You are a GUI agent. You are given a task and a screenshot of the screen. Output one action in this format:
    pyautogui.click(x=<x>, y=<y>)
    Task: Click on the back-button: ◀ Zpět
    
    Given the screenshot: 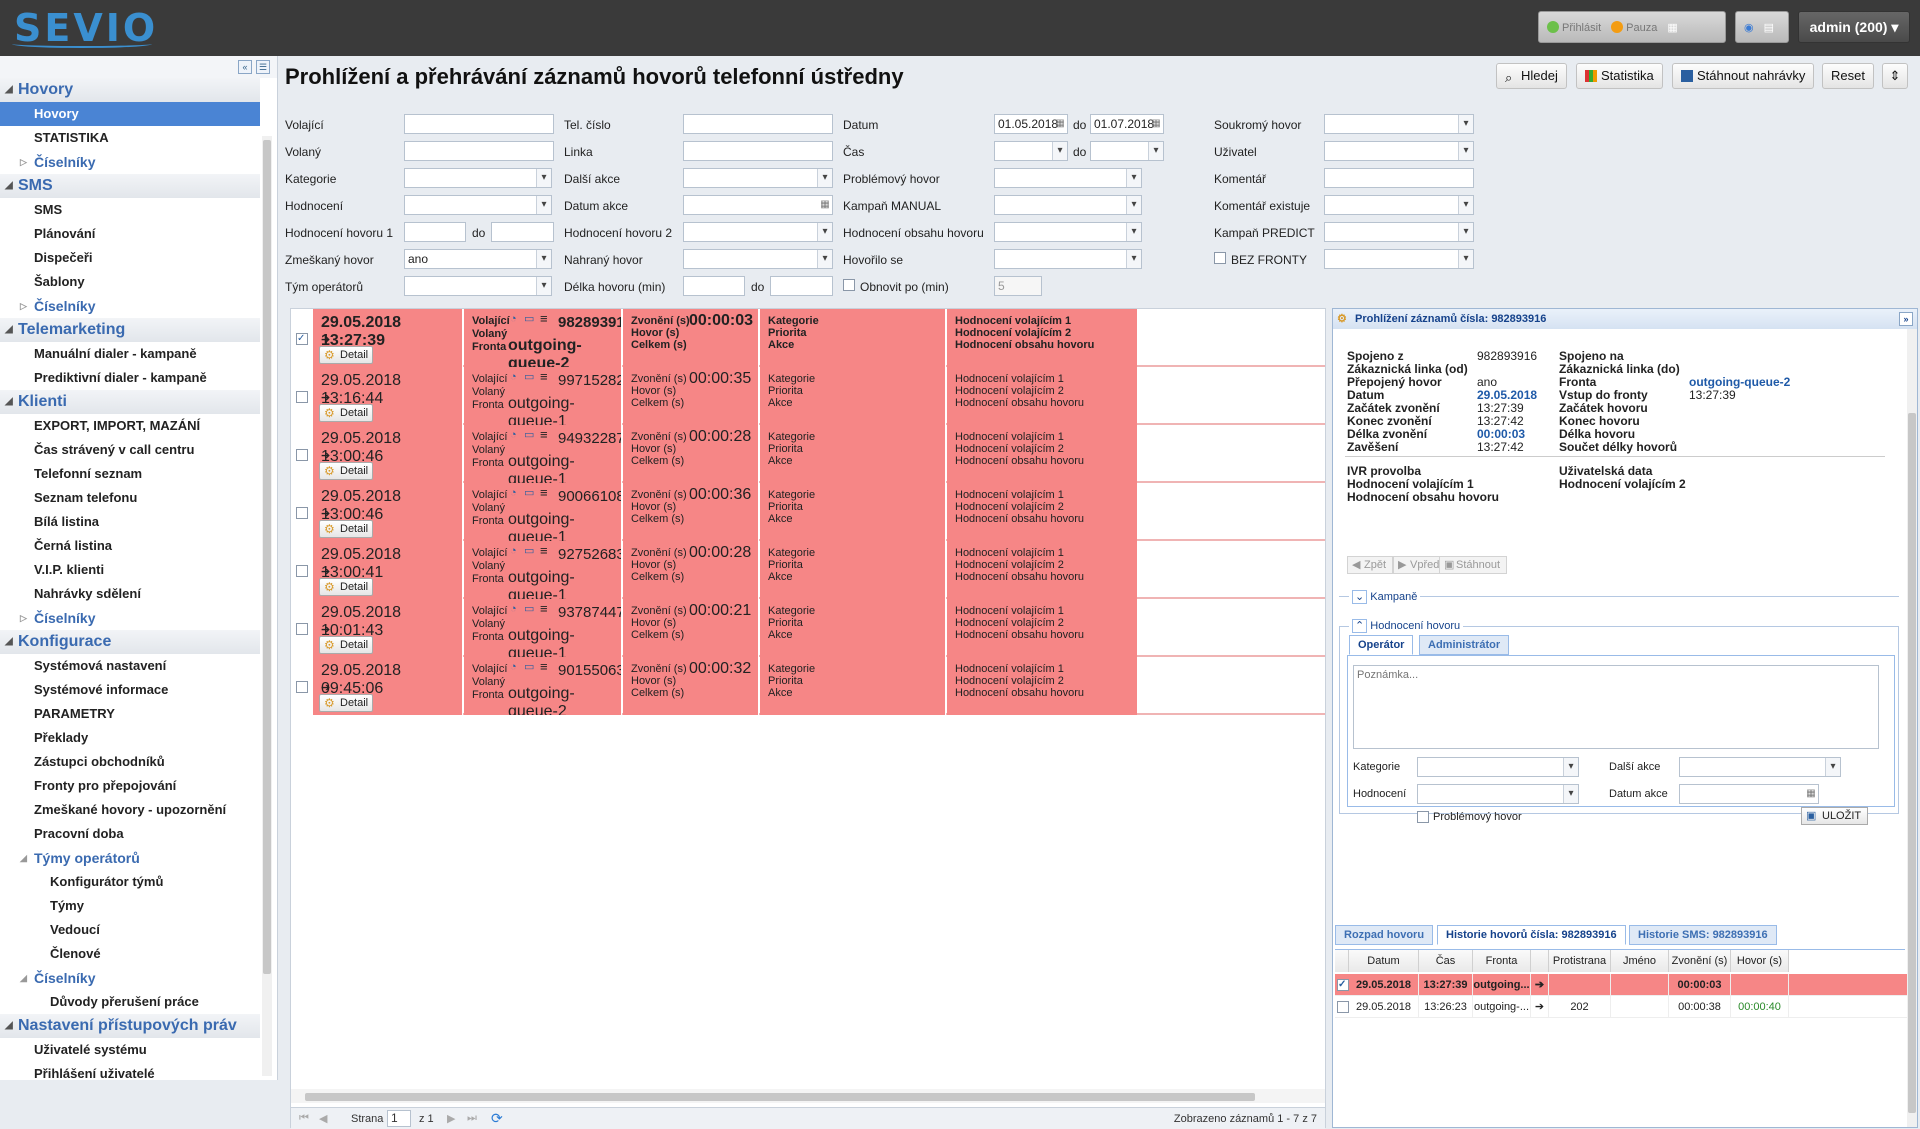 What is the action you would take?
    pyautogui.click(x=1370, y=565)
    